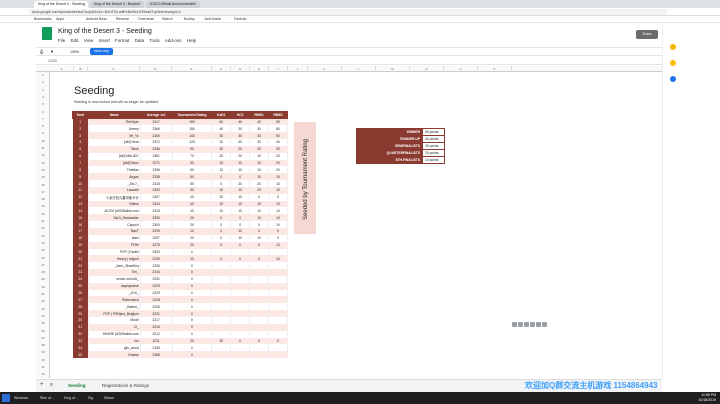 Image resolution: width=720 pixels, height=404 pixels. What do you see at coordinates (80, 300) in the screenshot?
I see `seed-cell: 27` at bounding box center [80, 300].